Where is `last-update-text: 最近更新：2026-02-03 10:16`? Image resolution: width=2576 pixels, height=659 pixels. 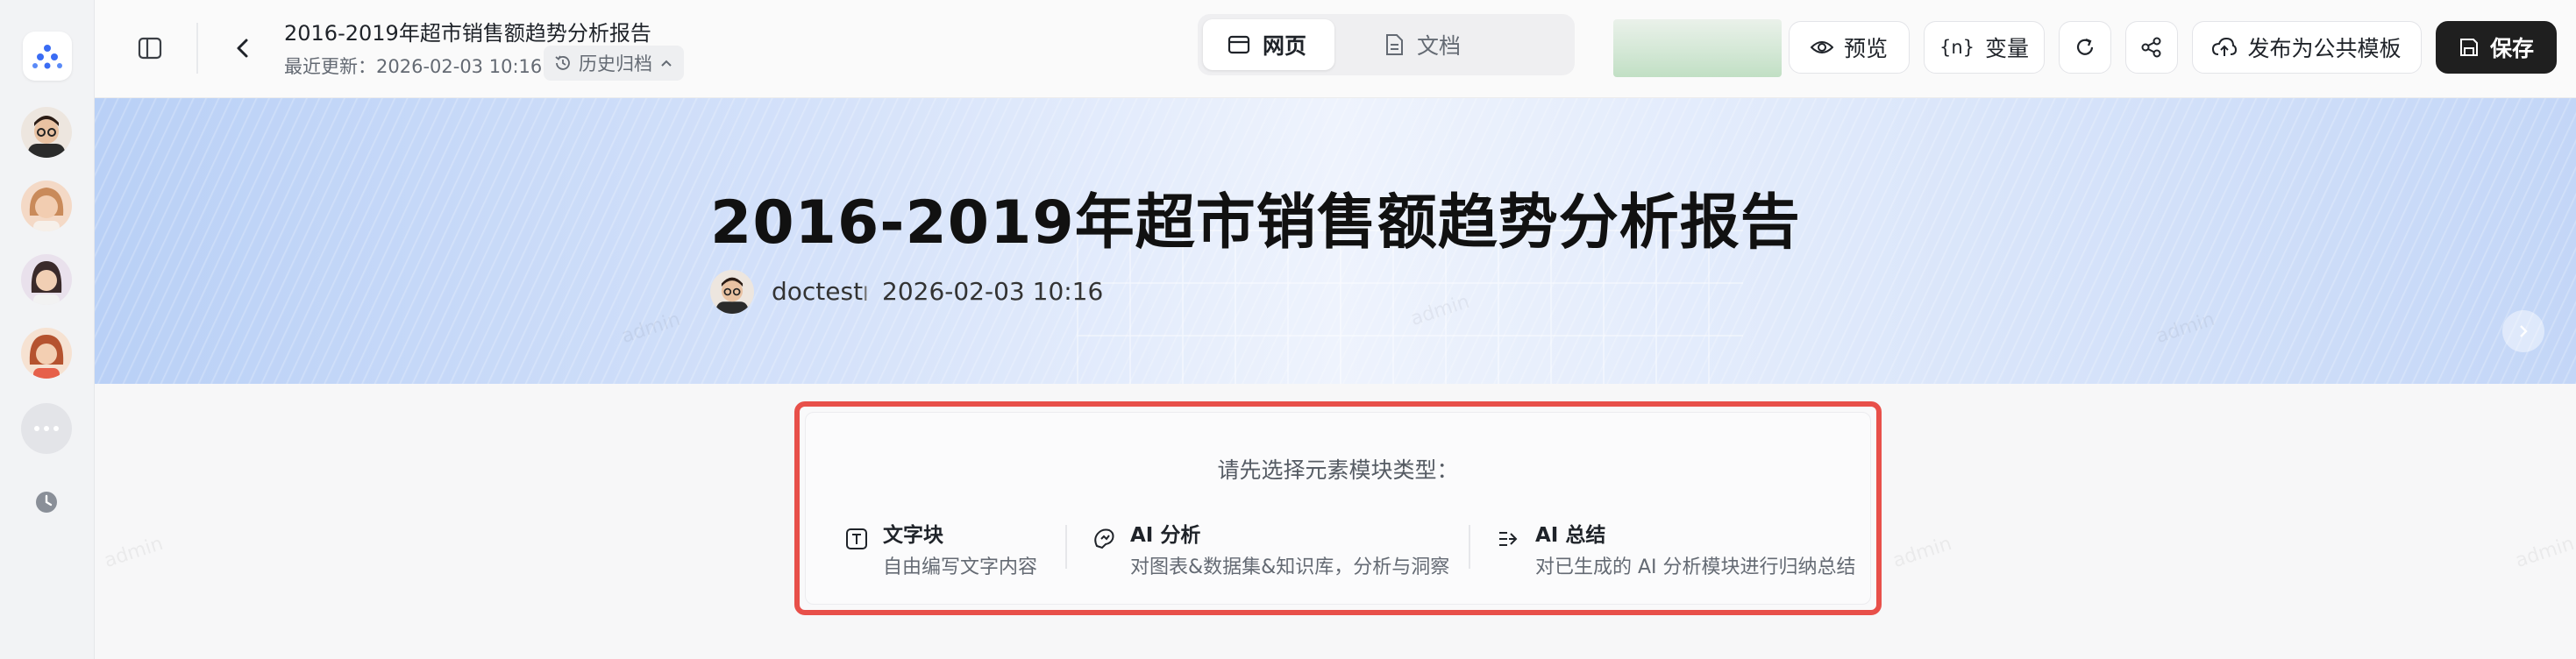 last-update-text: 最近更新：2026-02-03 10:16 is located at coordinates (413, 67).